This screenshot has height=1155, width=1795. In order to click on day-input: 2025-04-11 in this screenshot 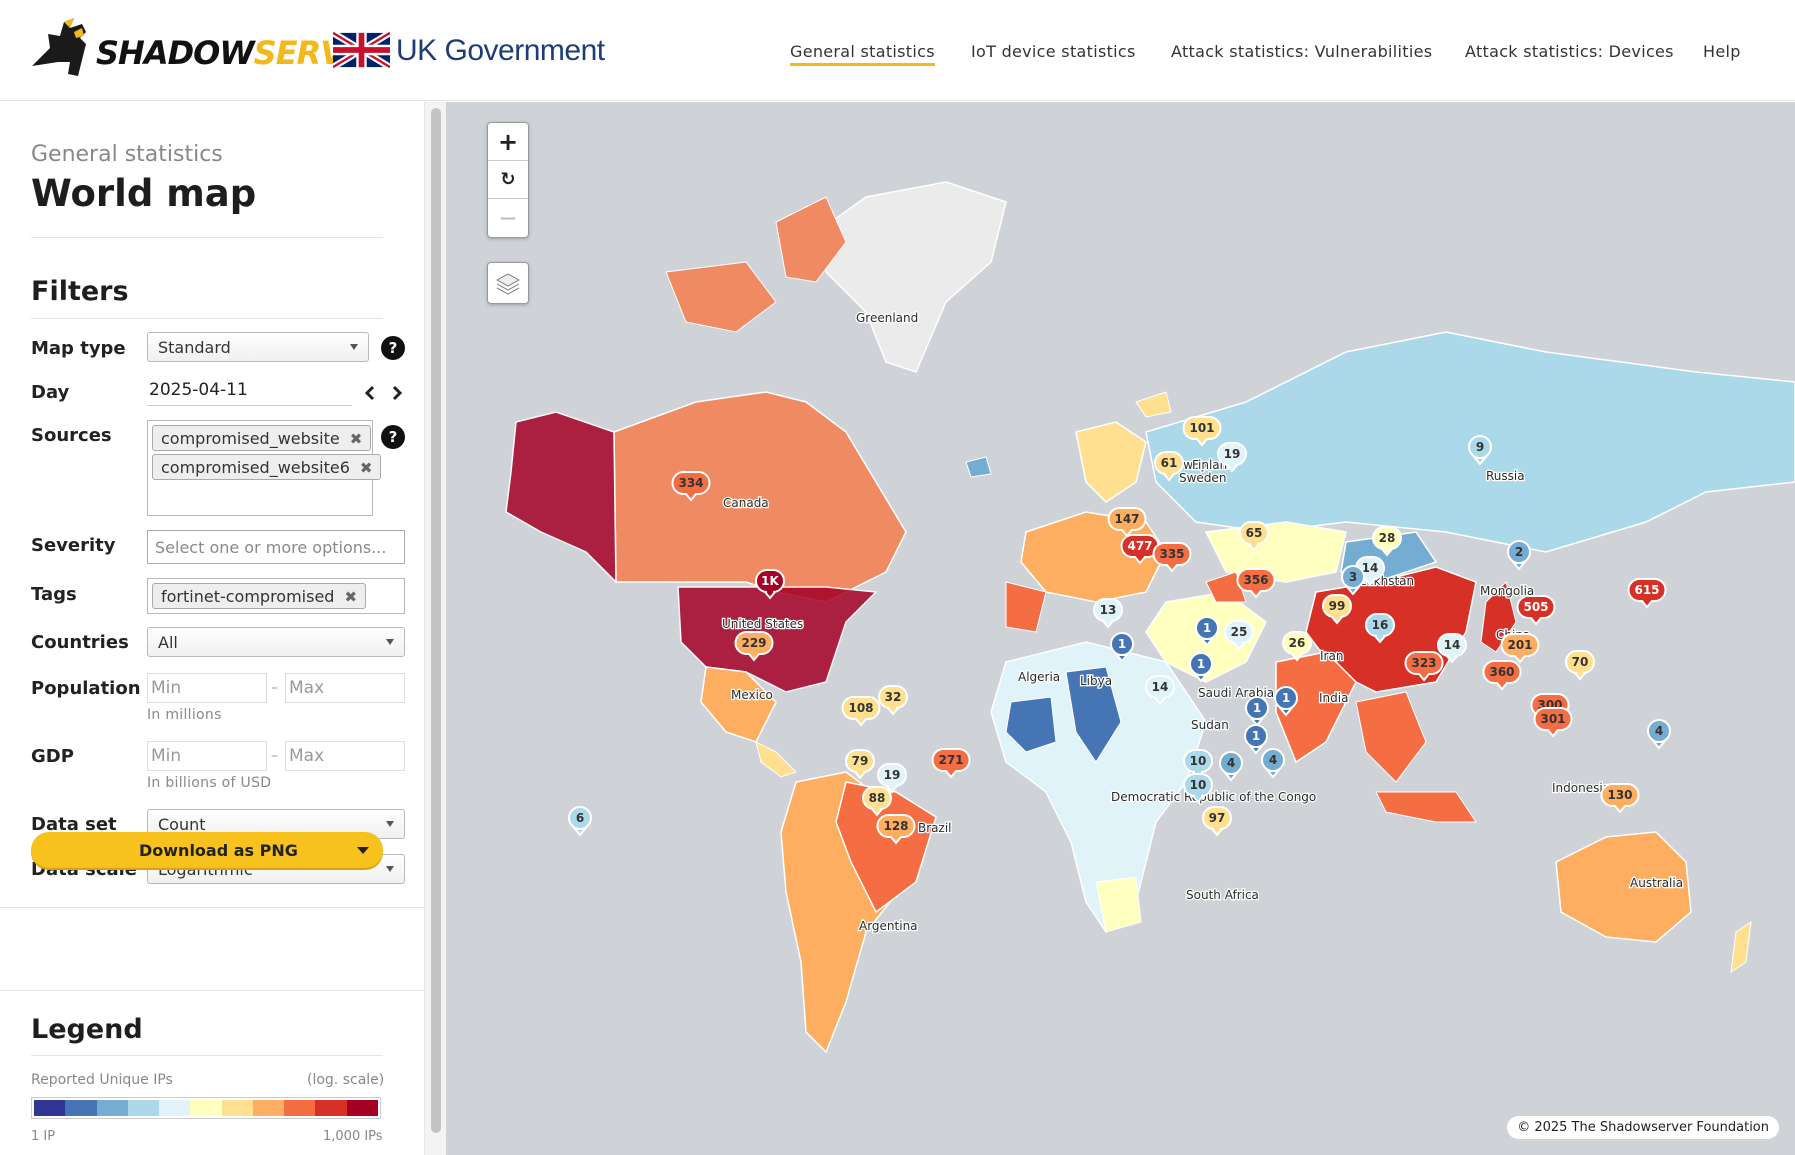, I will do `click(249, 391)`.